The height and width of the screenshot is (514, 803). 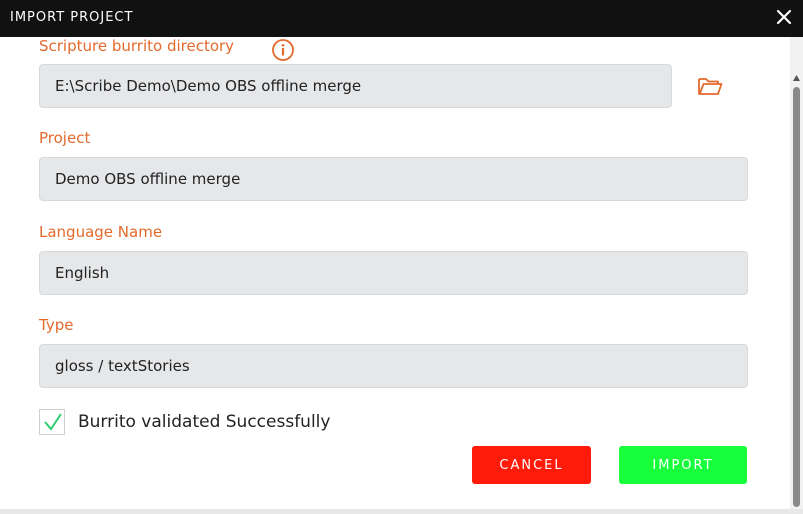 What do you see at coordinates (796, 297) in the screenshot?
I see `scrollbar-thumb` at bounding box center [796, 297].